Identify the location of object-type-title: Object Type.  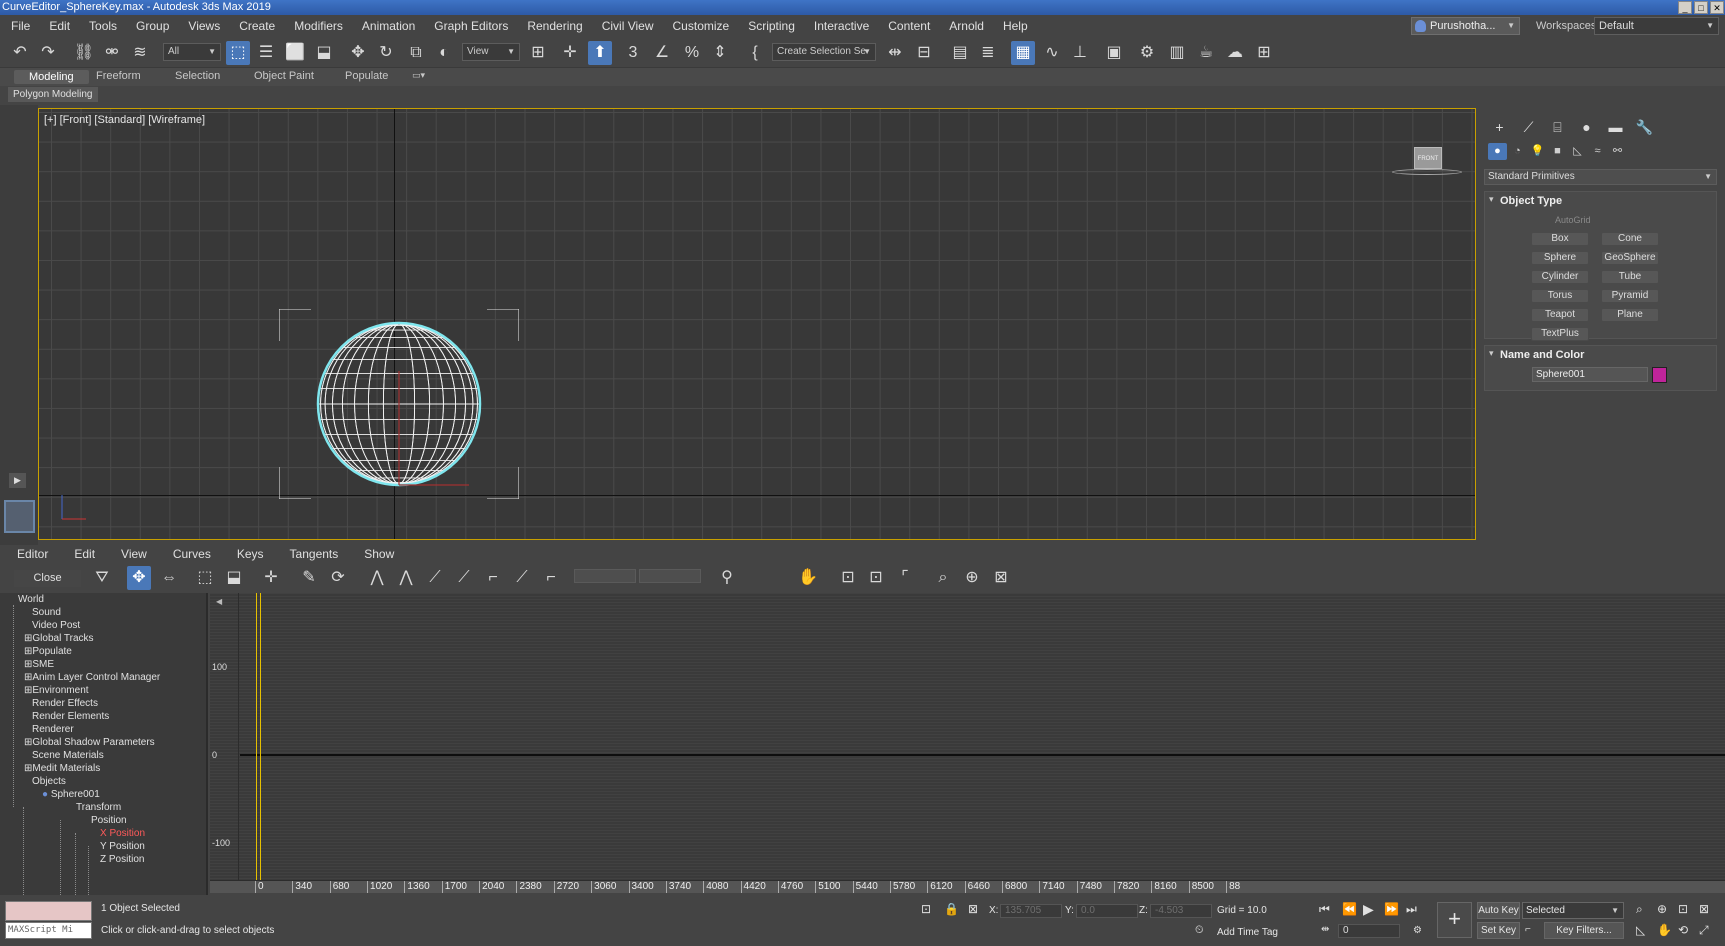
(1600, 200).